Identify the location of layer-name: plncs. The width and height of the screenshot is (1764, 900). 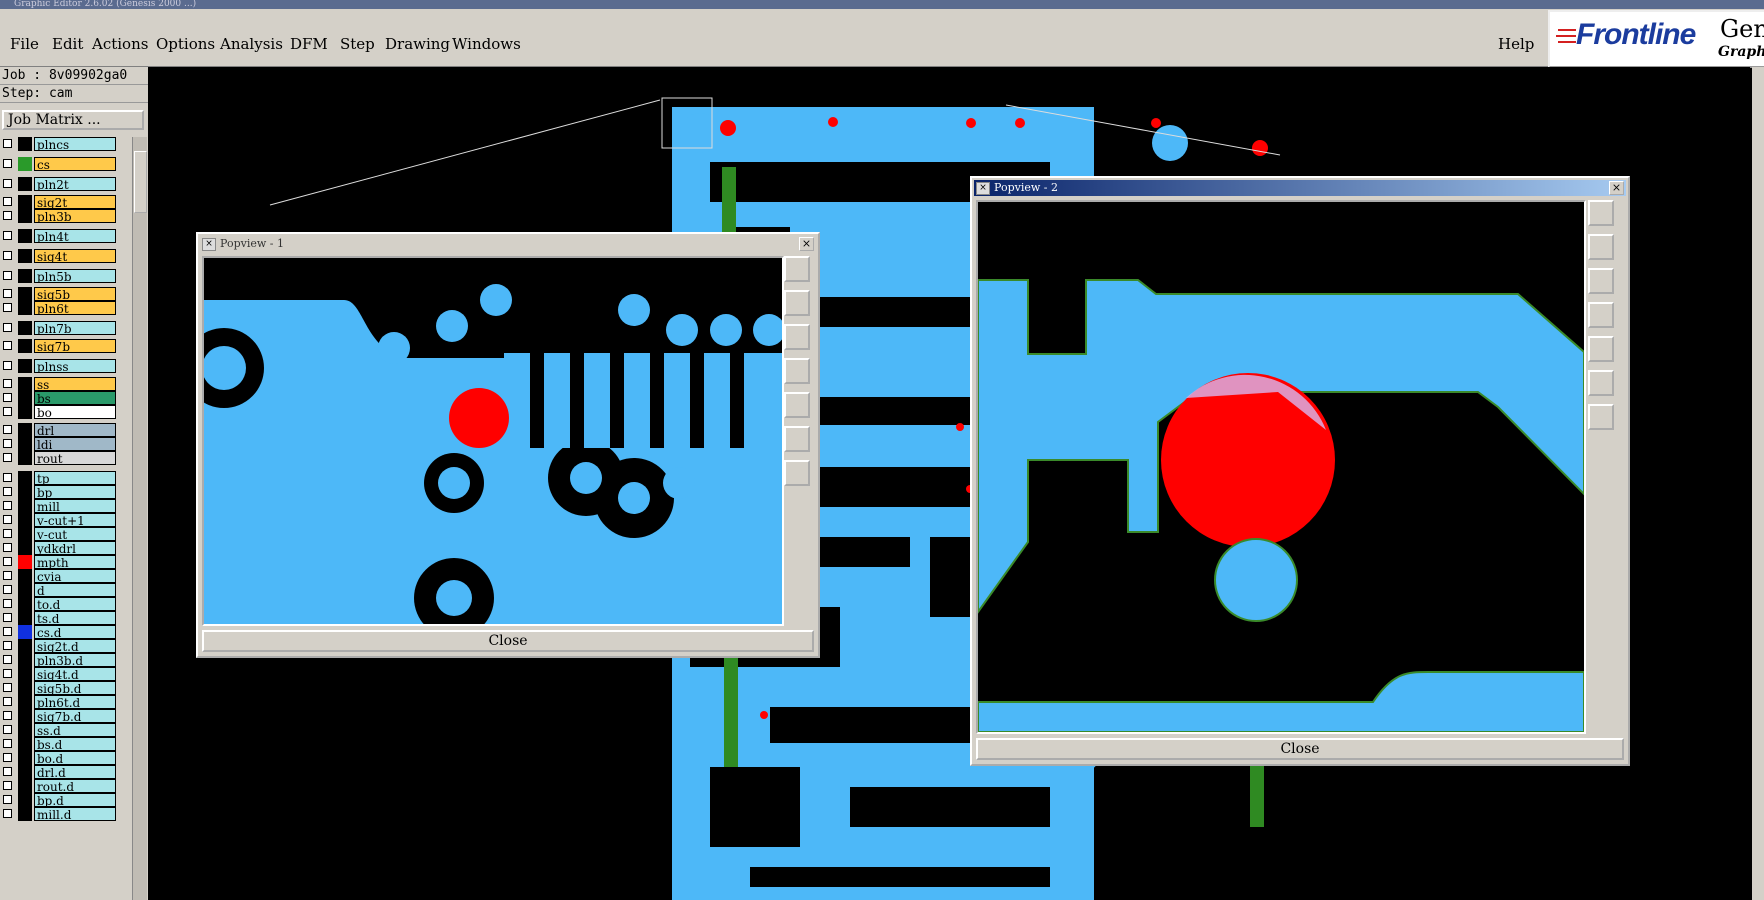
(75, 144).